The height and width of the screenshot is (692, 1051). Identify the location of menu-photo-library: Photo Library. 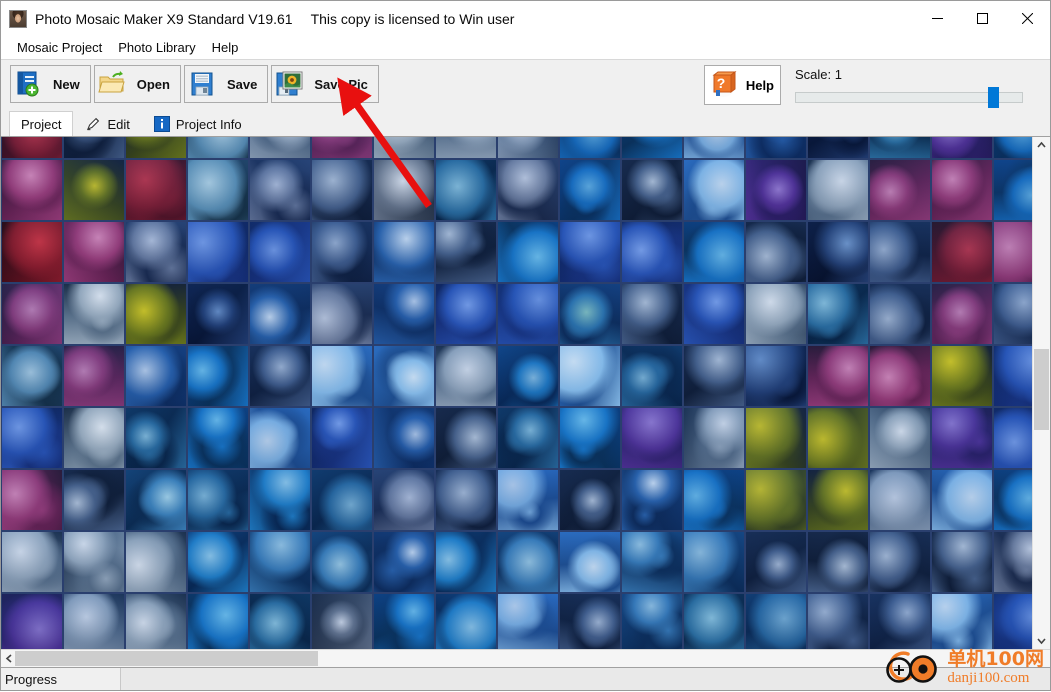
(156, 47).